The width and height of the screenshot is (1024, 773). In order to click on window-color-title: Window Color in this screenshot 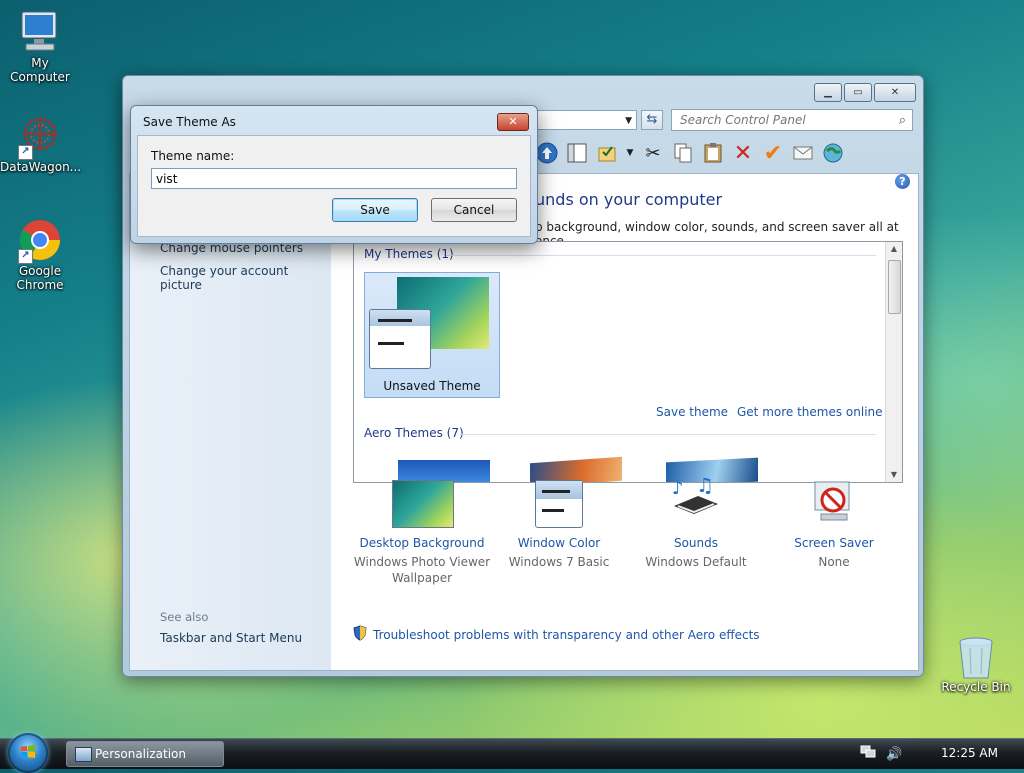, I will do `click(559, 543)`.